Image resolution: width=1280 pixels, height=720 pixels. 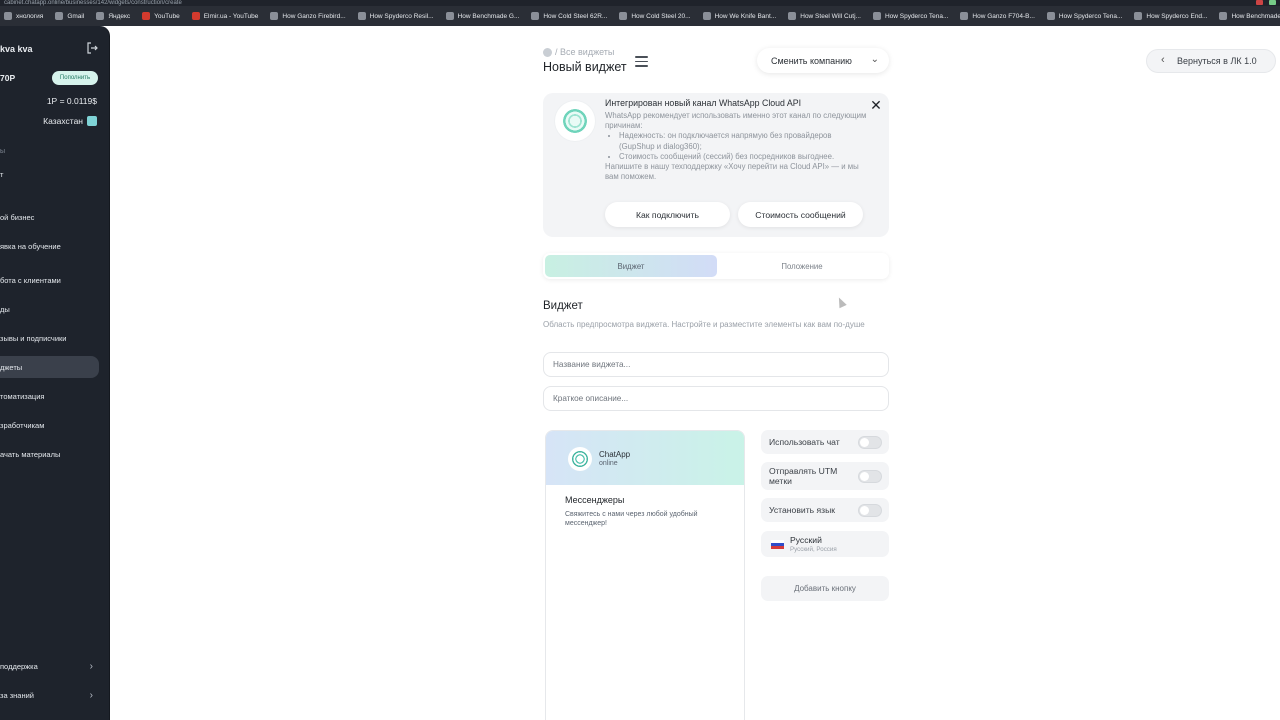 I want to click on tab-widget: Виджет, so click(x=631, y=266).